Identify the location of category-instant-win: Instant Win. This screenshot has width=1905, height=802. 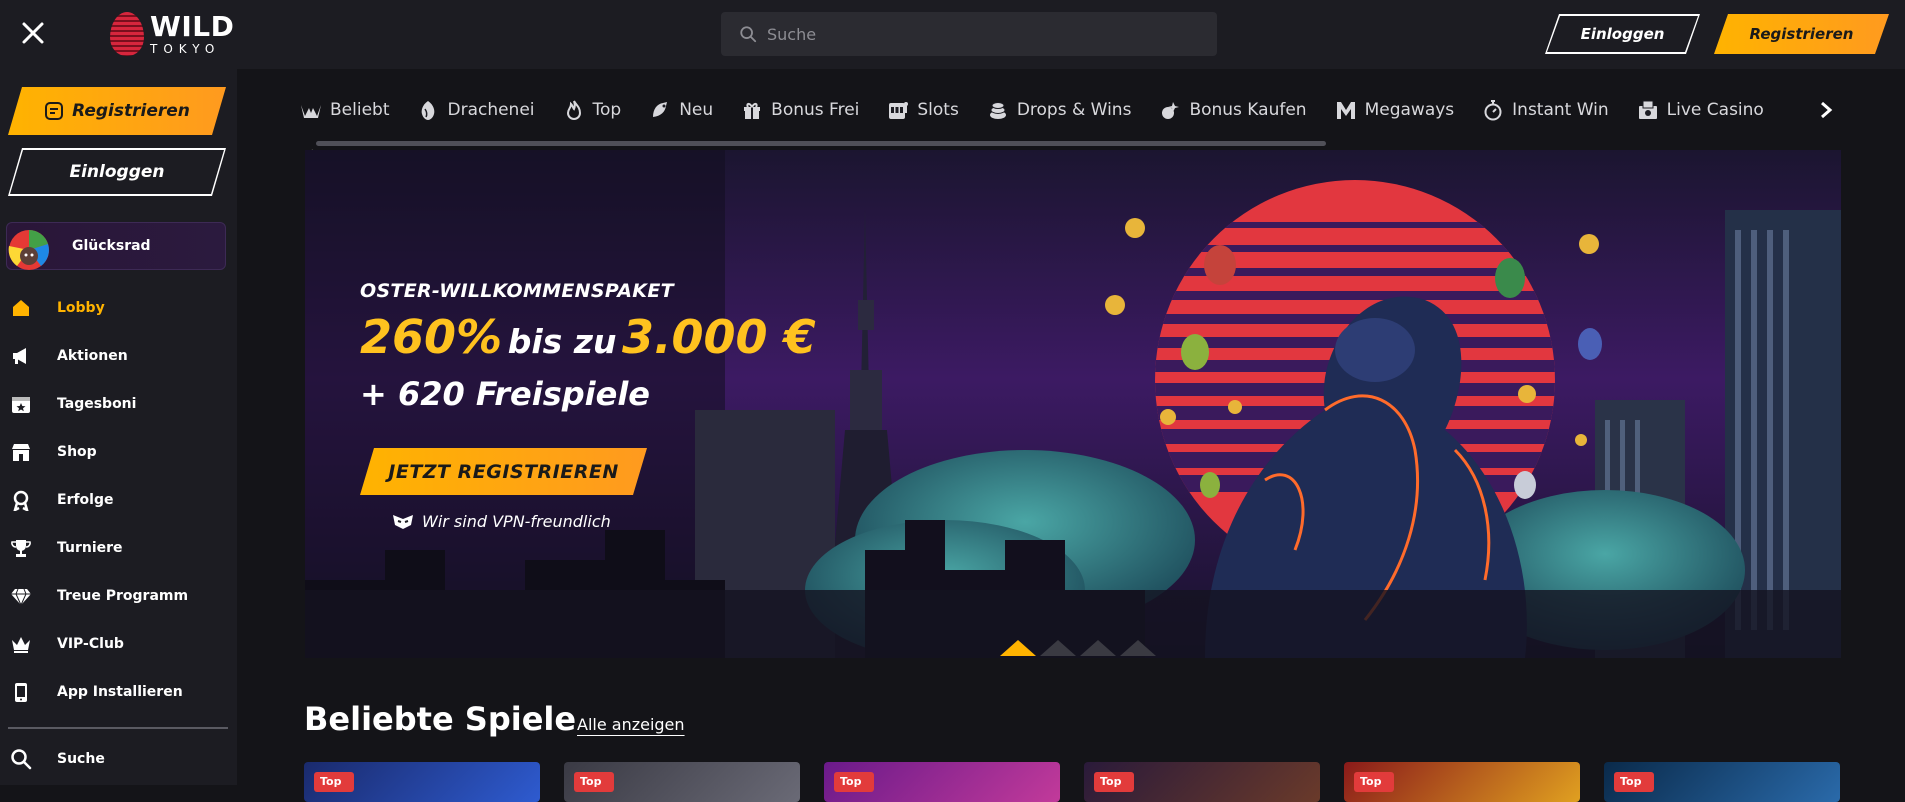
(1545, 110).